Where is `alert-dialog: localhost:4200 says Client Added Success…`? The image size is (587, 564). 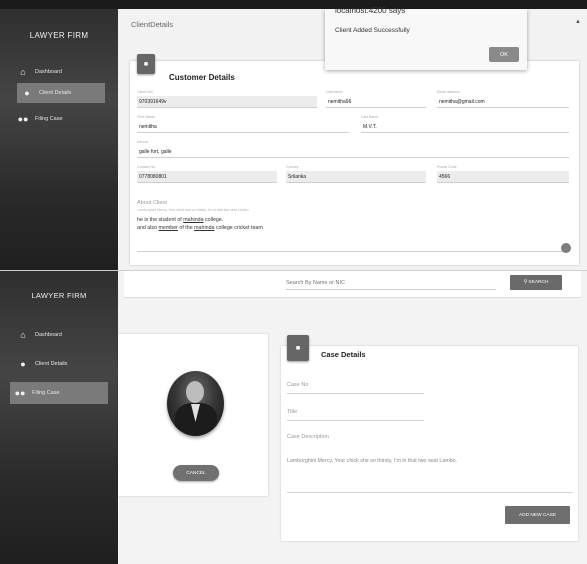 alert-dialog: localhost:4200 says Client Added Success… is located at coordinates (426, 38).